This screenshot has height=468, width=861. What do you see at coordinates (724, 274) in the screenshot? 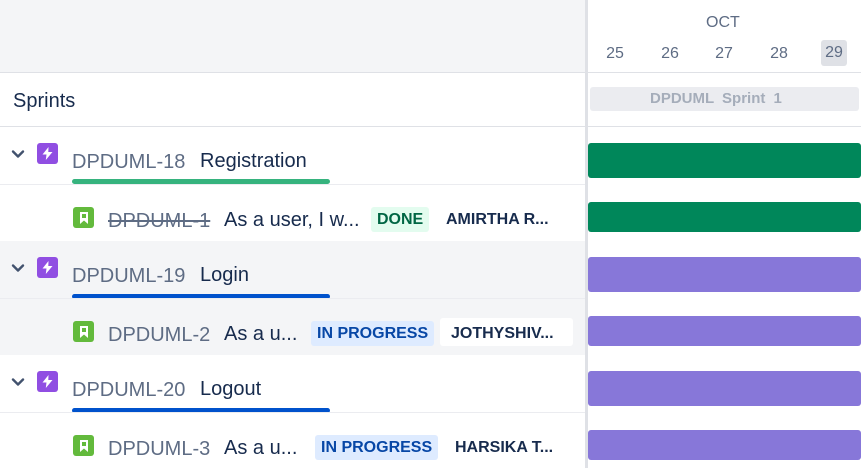
I see `timeline-bar-login` at bounding box center [724, 274].